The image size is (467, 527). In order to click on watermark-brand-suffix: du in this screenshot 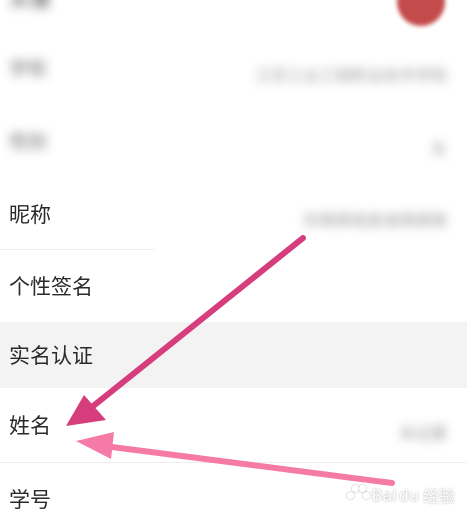, I will do `click(408, 495)`.